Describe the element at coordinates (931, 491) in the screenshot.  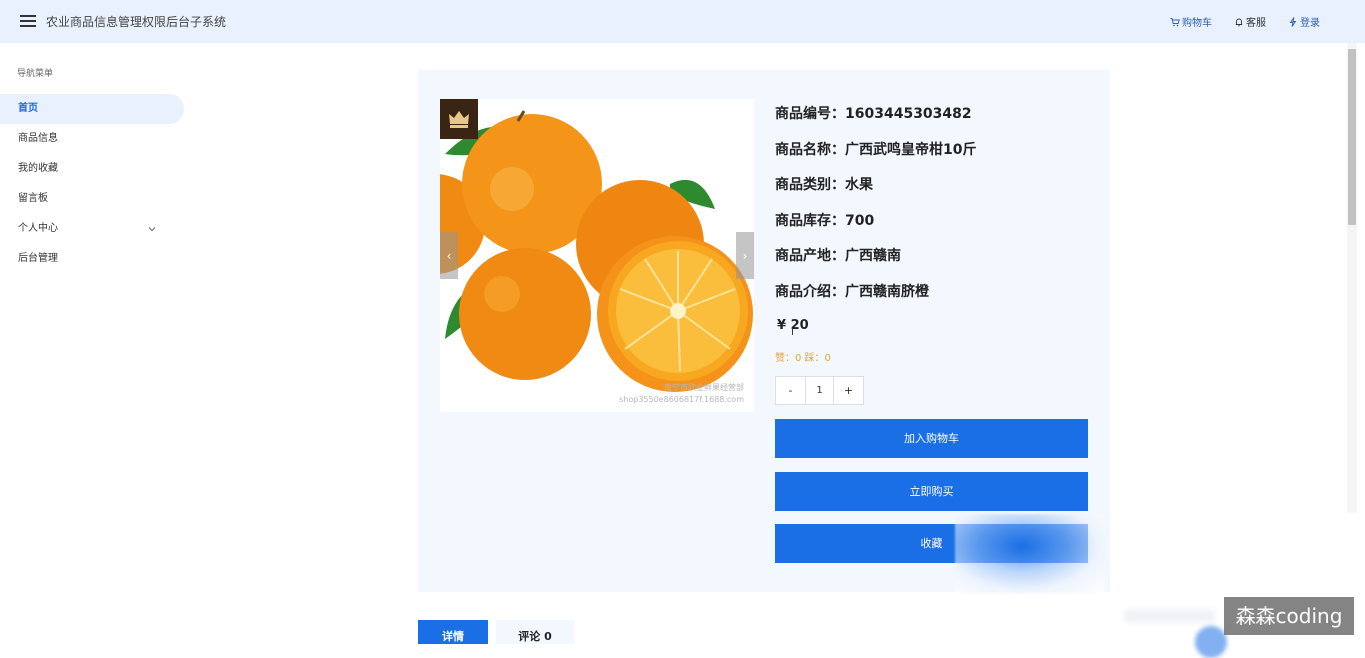
I see `buy-now-button: 立即购买` at that location.